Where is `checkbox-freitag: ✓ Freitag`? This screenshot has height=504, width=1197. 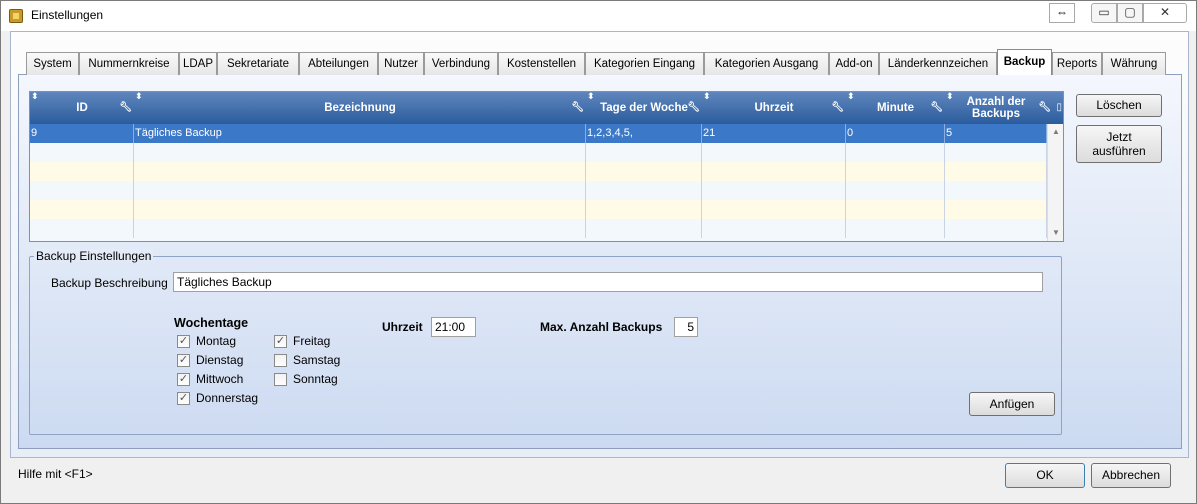 checkbox-freitag: ✓ Freitag is located at coordinates (302, 341).